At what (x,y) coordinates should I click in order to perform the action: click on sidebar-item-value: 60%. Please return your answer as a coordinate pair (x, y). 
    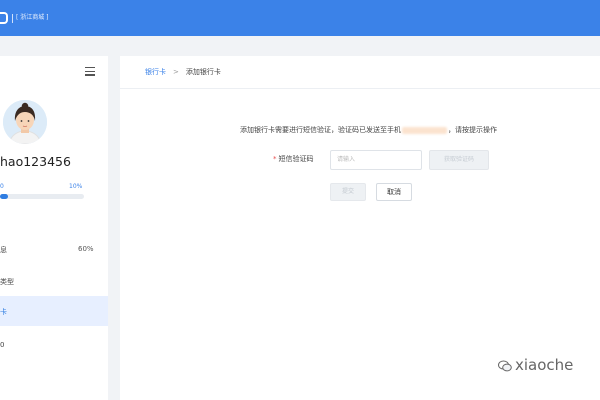
    Looking at the image, I should click on (86, 249).